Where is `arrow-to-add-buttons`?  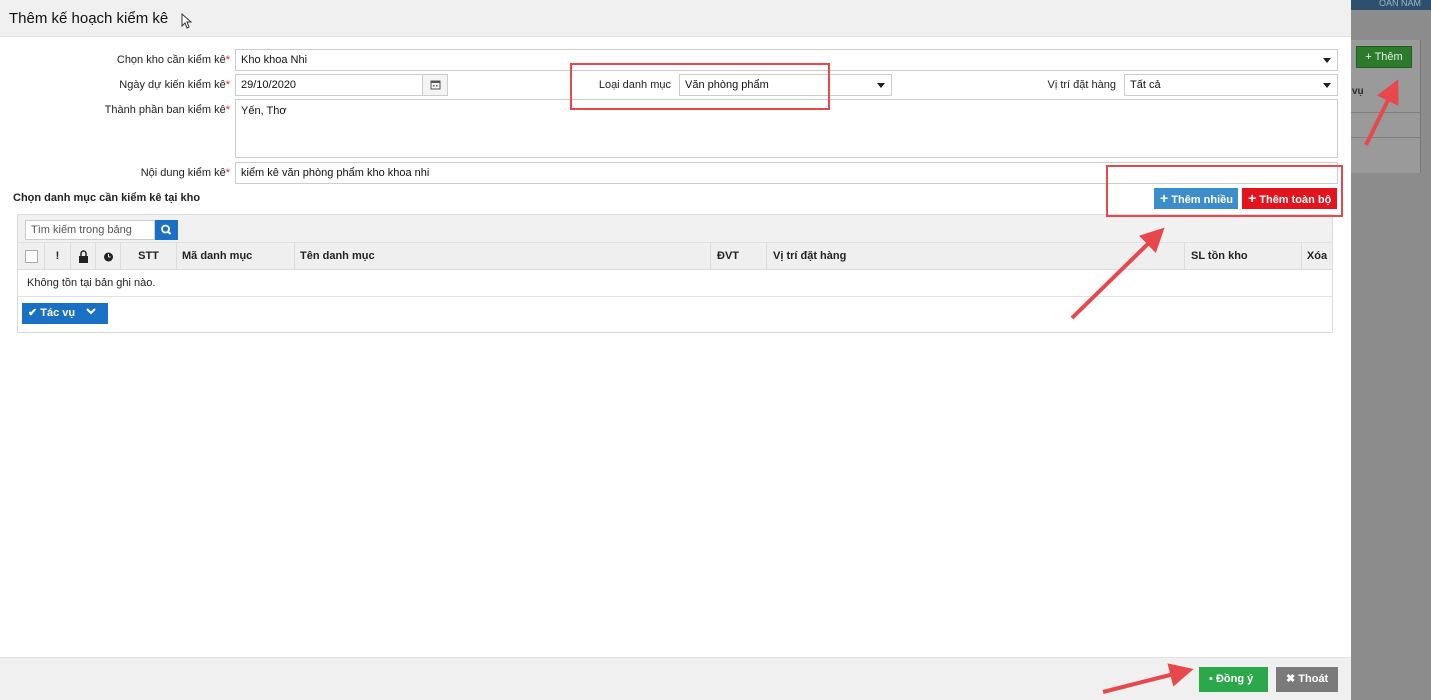 arrow-to-add-buttons is located at coordinates (1117, 273).